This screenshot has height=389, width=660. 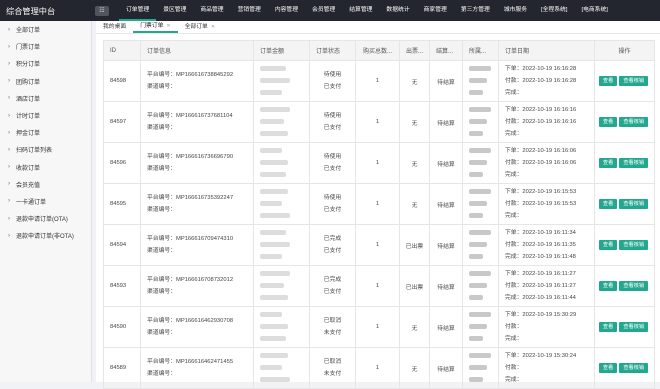 What do you see at coordinates (549, 315) in the screenshot?
I see `date-line: 下单：2022-10-19 15:30:29` at bounding box center [549, 315].